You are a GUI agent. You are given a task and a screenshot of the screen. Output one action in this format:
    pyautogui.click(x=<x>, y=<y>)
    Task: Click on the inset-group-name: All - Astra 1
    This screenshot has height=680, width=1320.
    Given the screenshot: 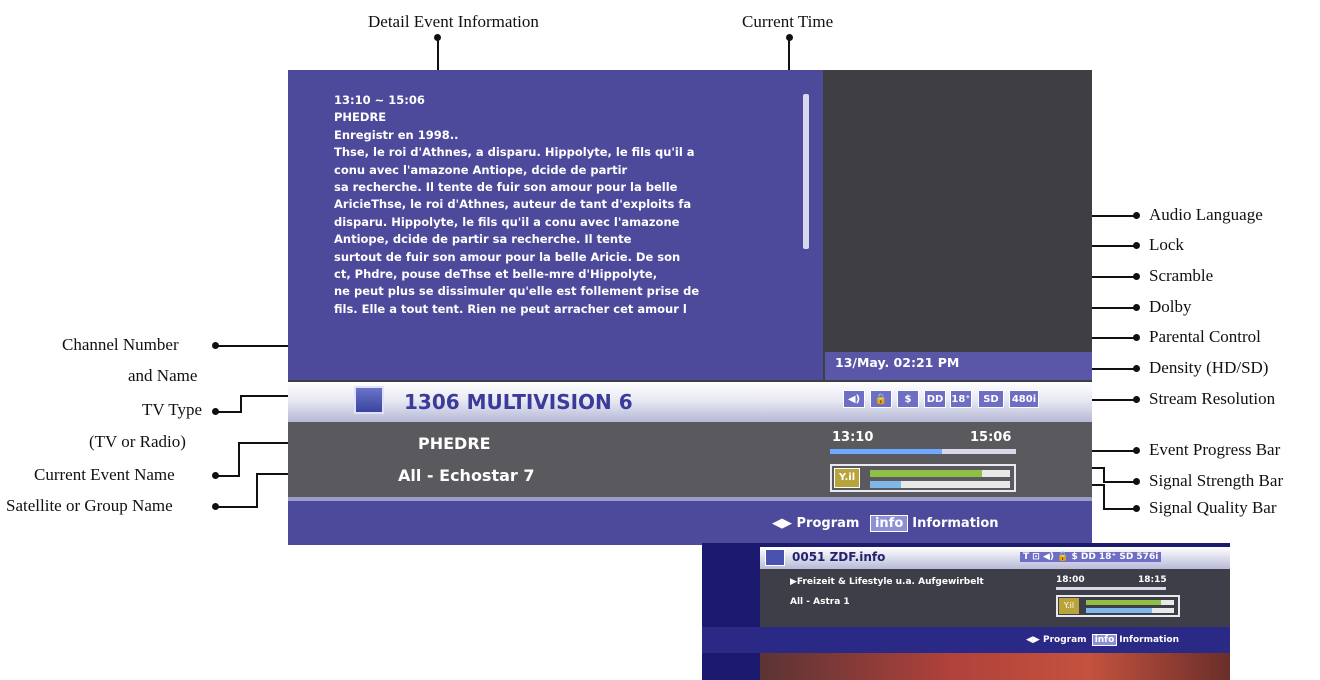 What is the action you would take?
    pyautogui.click(x=820, y=602)
    